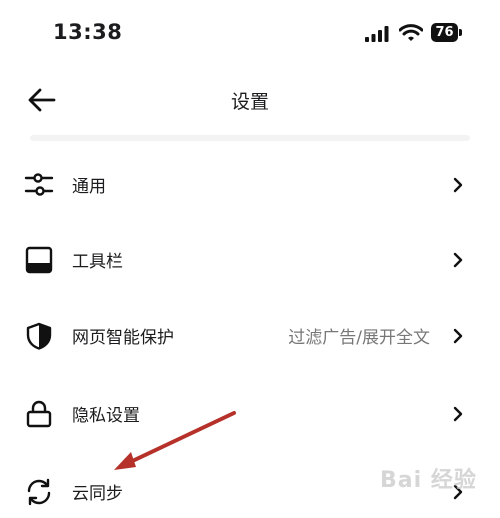  What do you see at coordinates (123, 338) in the screenshot?
I see `settings-item-label: 网页智能保护` at bounding box center [123, 338].